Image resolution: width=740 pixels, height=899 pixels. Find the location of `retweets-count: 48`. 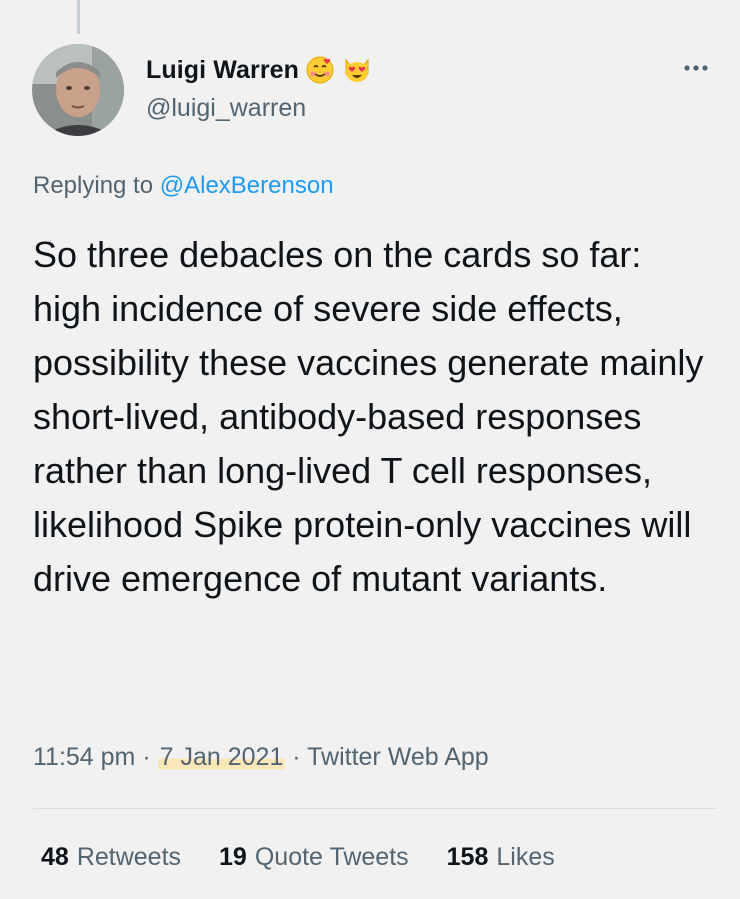

retweets-count: 48 is located at coordinates (55, 857).